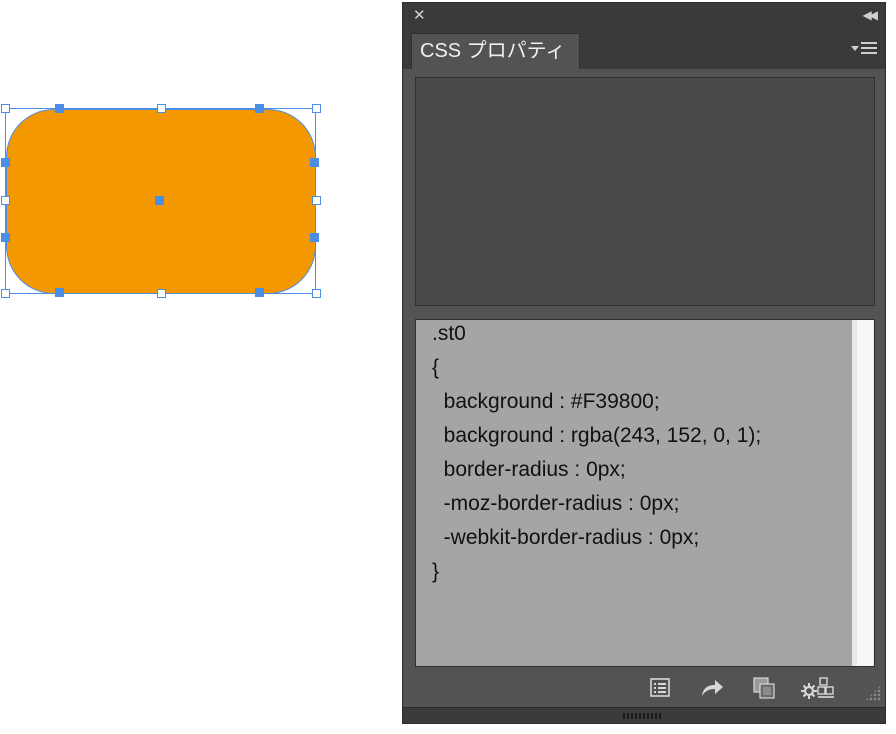 The width and height of the screenshot is (896, 734). I want to click on selection-handle-middle-left, so click(5, 200).